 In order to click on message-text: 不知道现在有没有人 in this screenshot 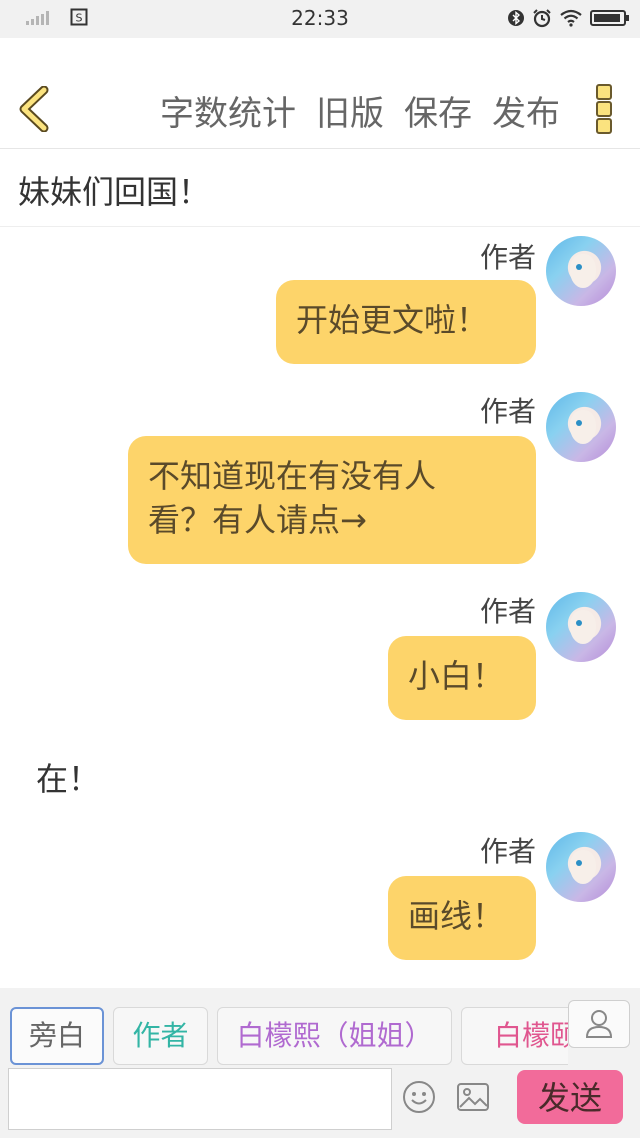, I will do `click(292, 476)`.